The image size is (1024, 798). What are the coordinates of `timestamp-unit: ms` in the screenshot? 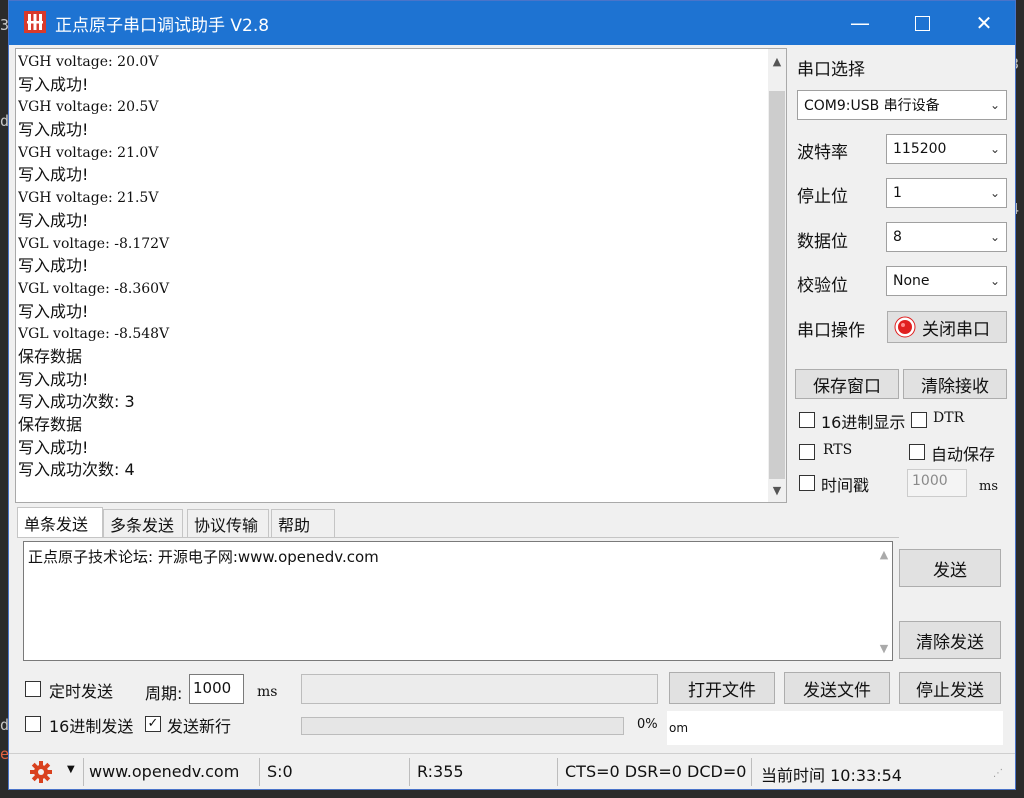 It's located at (988, 486).